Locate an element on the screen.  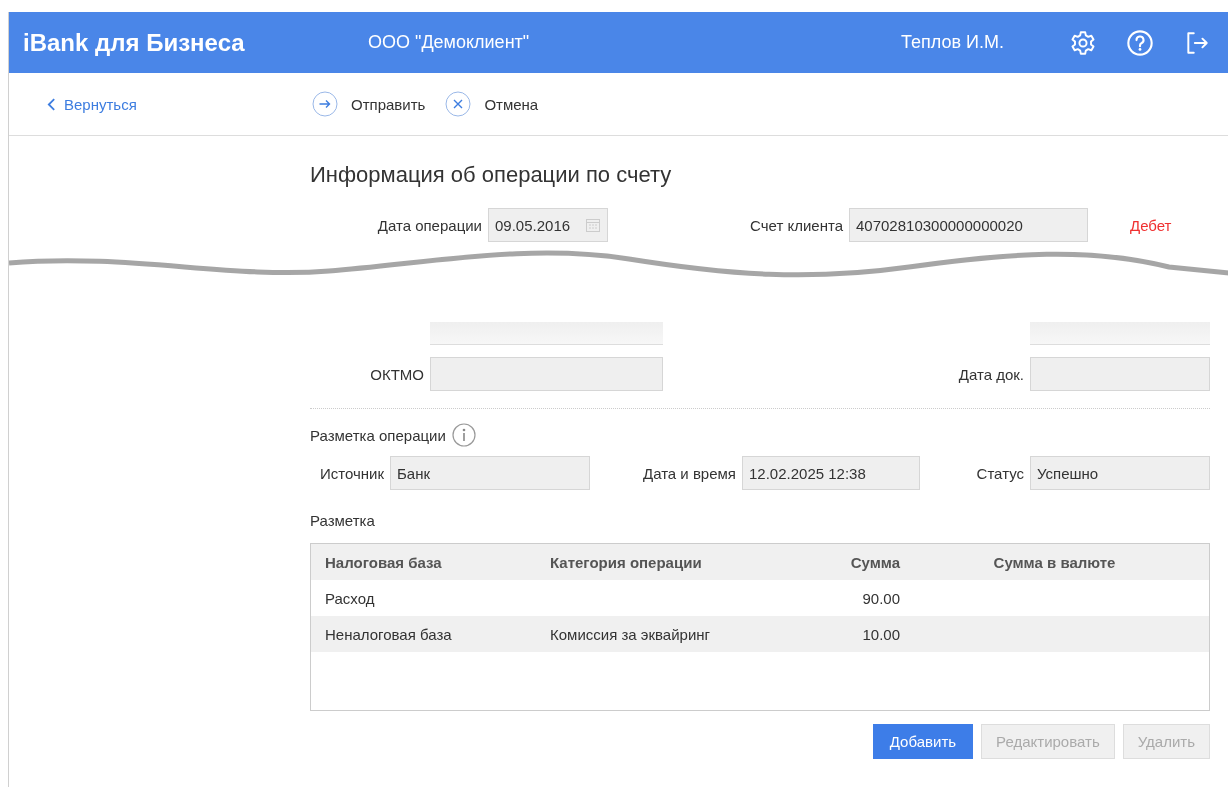
section-title: Разметка операции is located at coordinates (378, 435).